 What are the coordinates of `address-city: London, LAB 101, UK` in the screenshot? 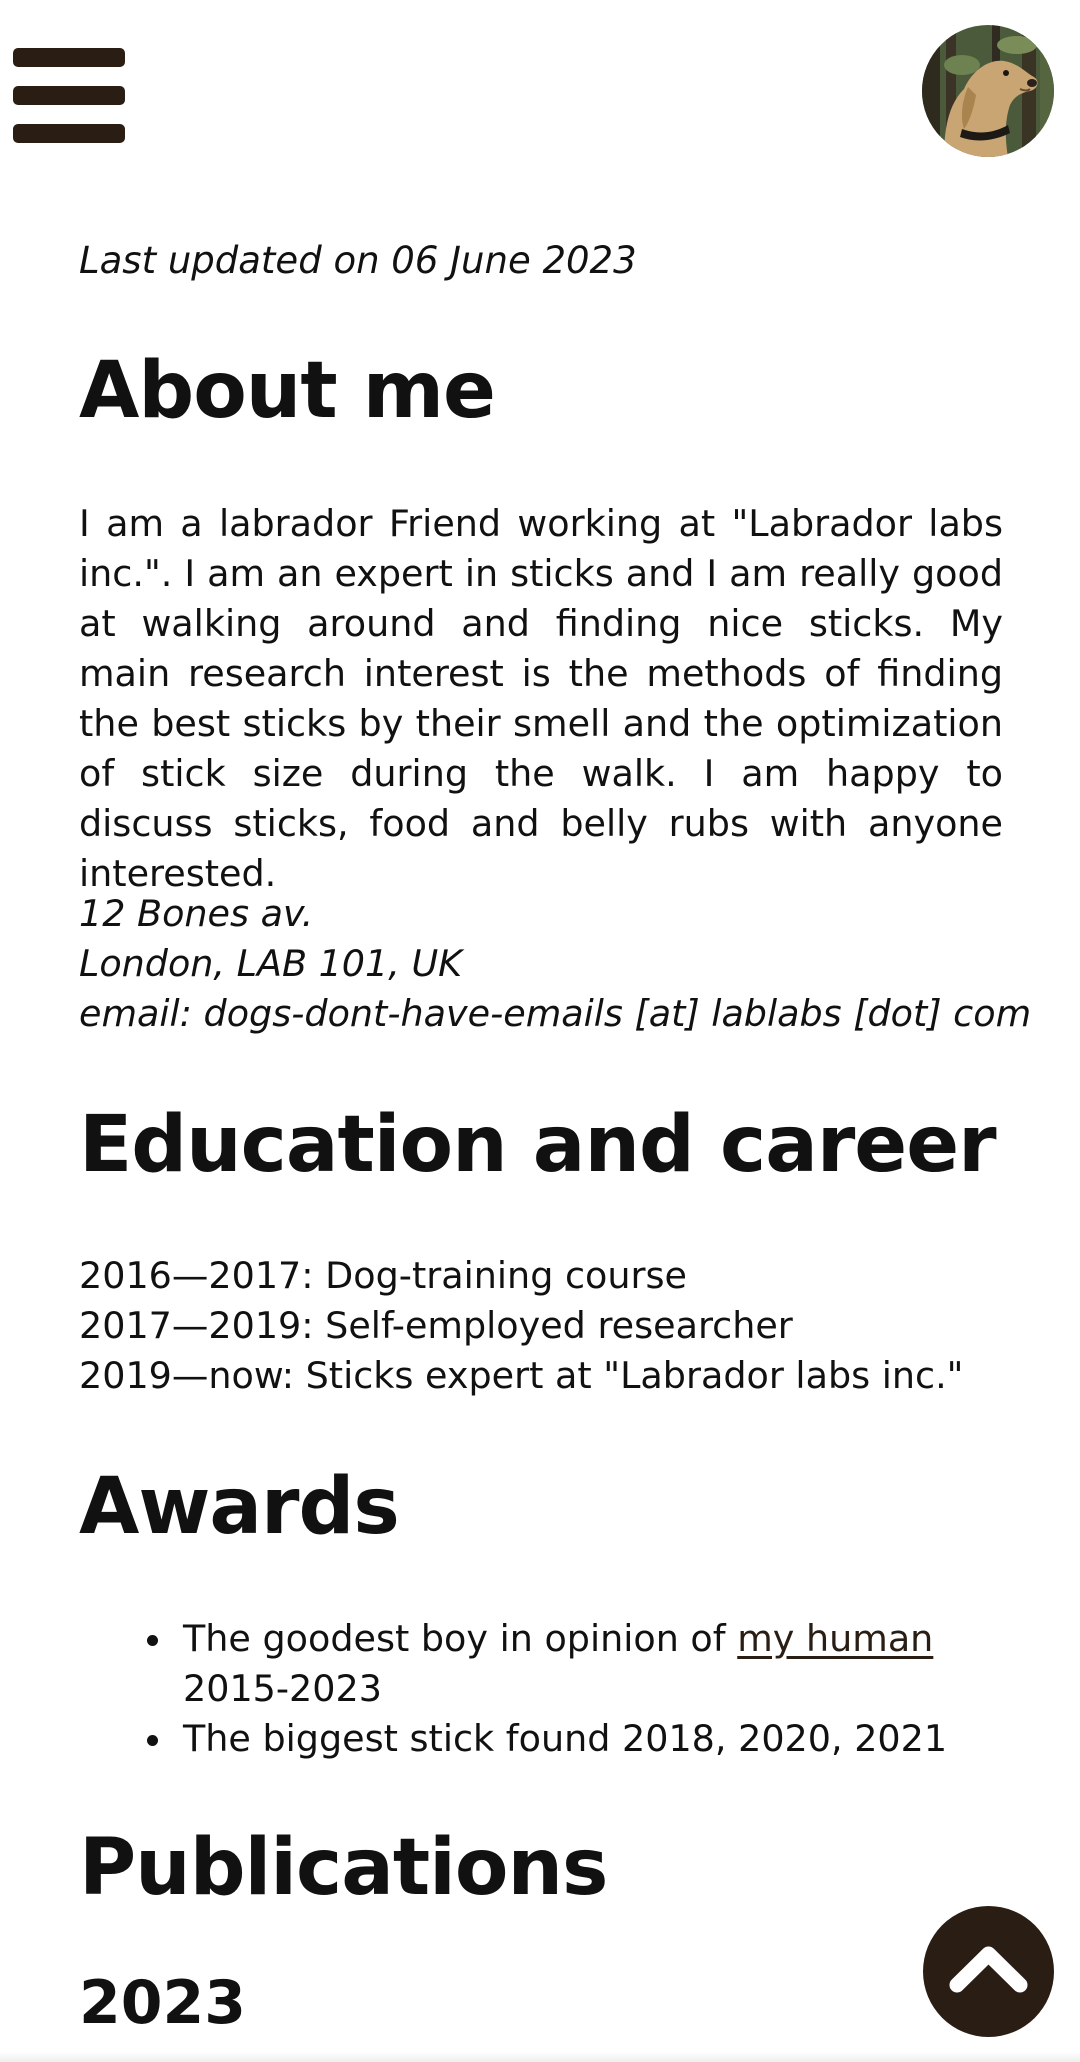 It's located at (271, 963).